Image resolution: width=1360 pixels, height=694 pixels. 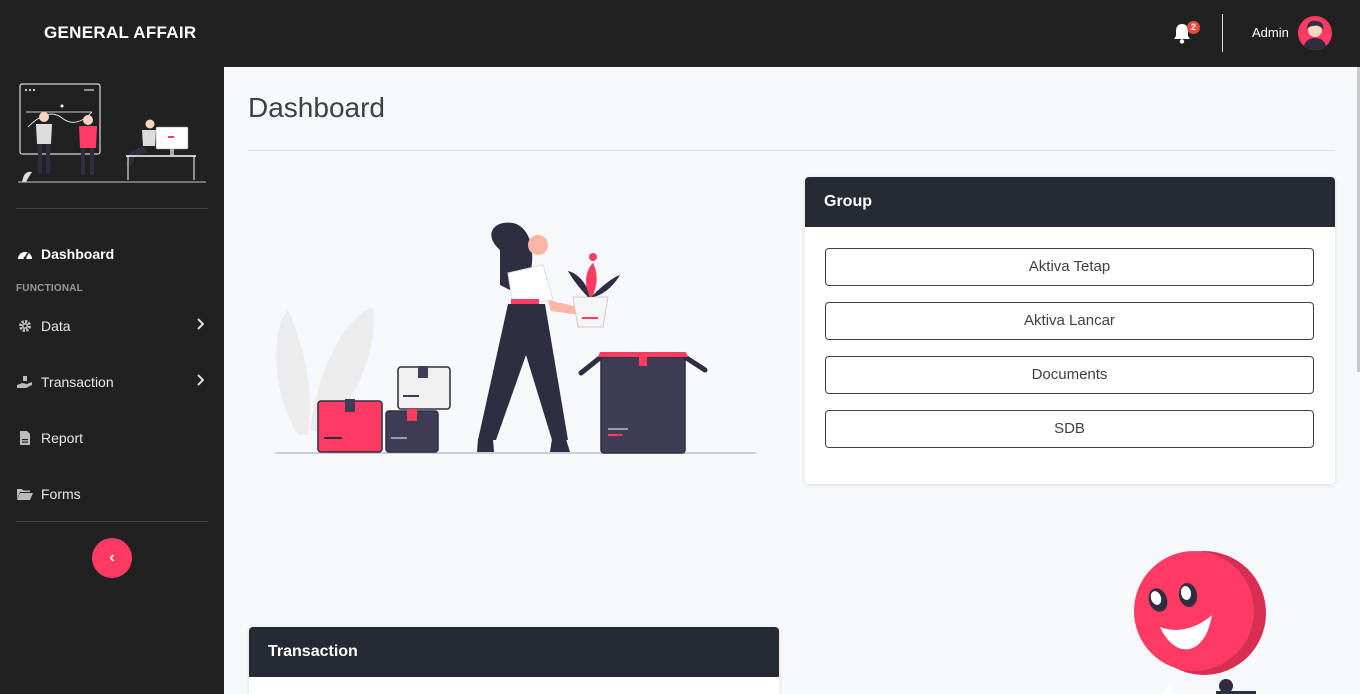 What do you see at coordinates (1069, 267) in the screenshot?
I see `group-button-aktiva-tetap: Aktiva Tetap` at bounding box center [1069, 267].